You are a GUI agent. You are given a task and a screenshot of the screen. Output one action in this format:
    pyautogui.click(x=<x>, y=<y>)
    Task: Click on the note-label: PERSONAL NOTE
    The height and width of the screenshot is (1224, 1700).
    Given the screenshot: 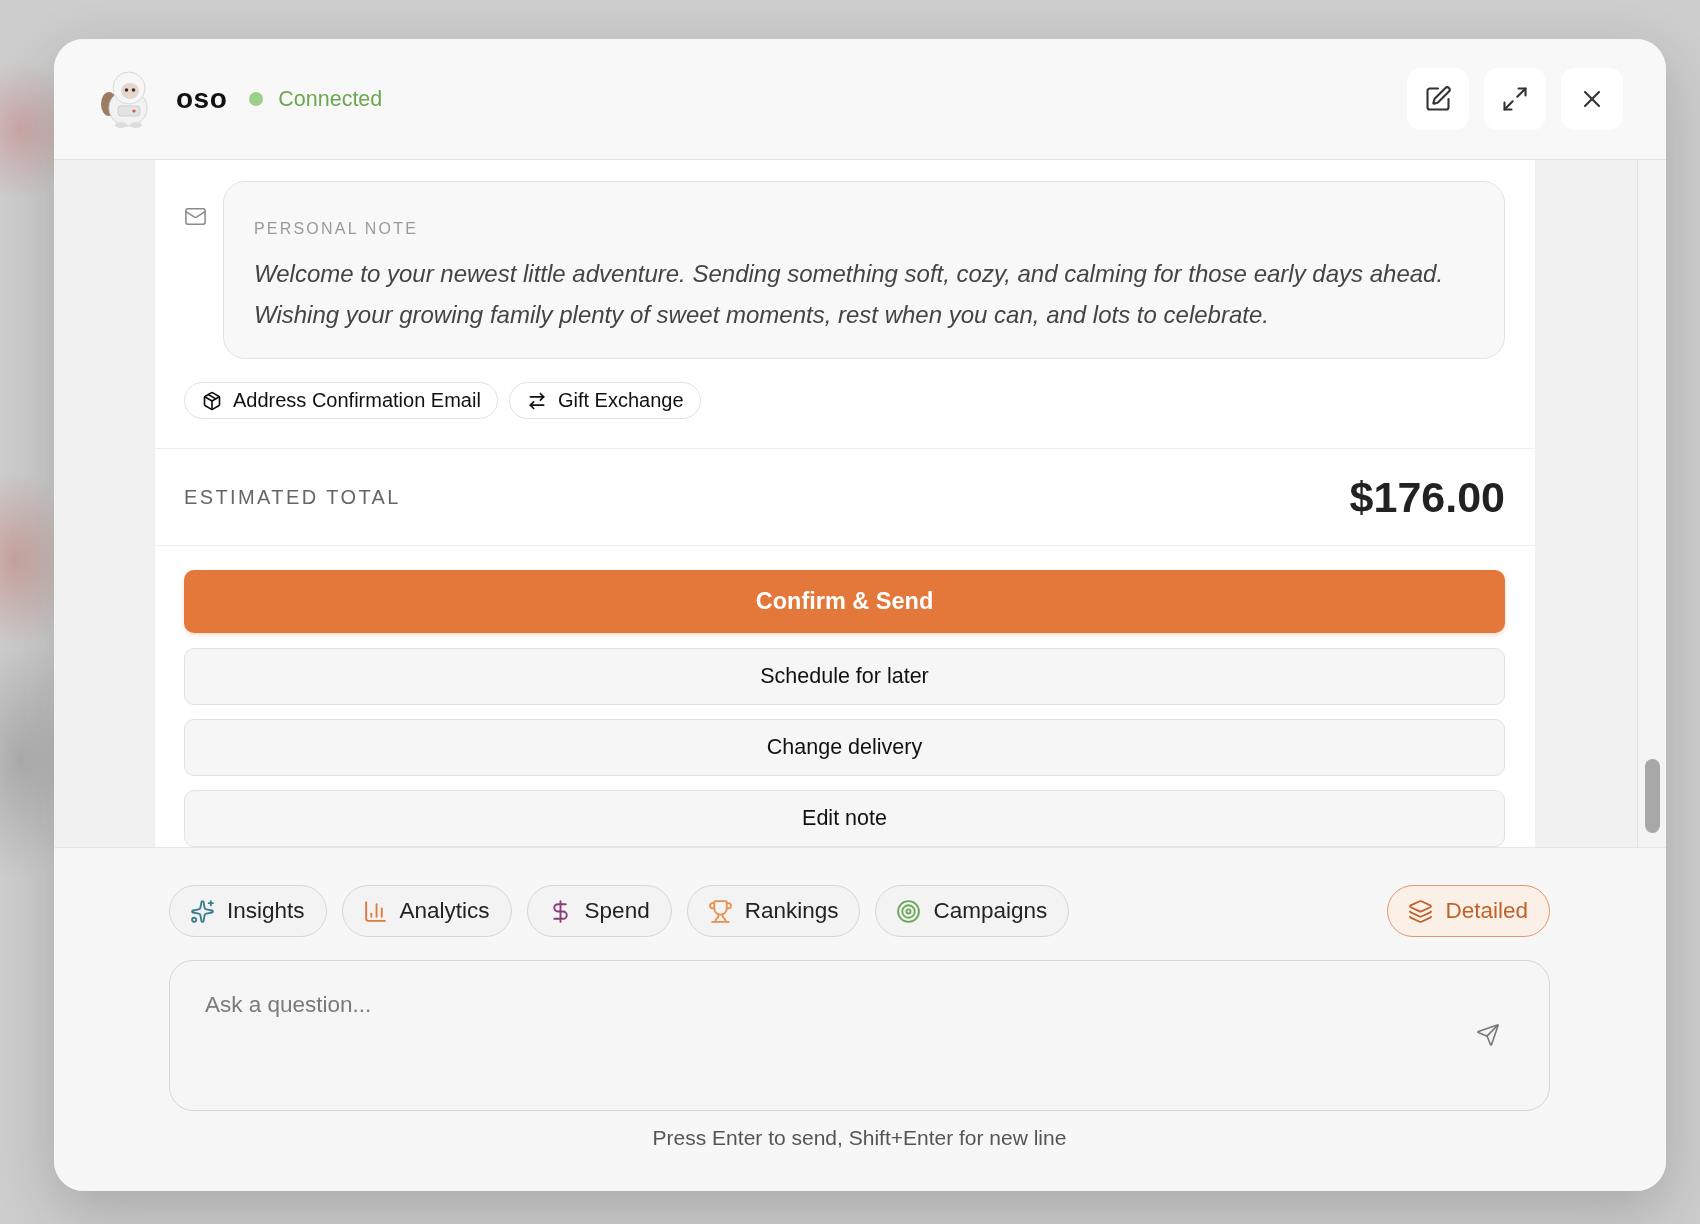 What is the action you would take?
    pyautogui.click(x=337, y=229)
    